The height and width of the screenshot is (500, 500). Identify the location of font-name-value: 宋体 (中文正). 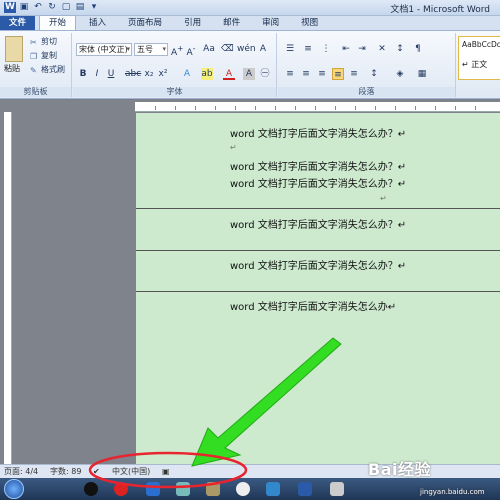
(103, 49).